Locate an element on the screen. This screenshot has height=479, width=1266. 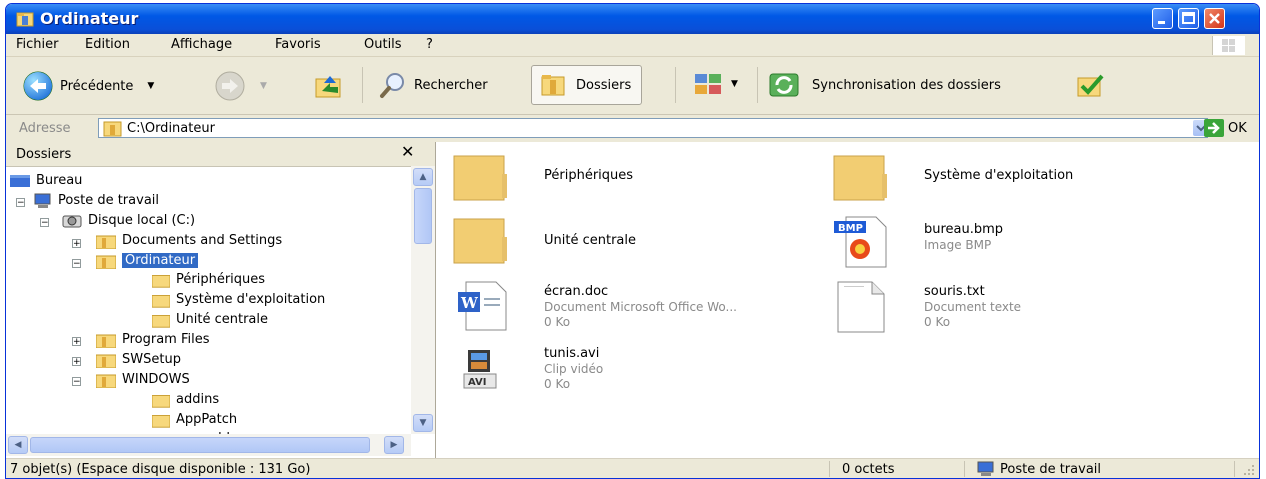
forward-button: ▼ is located at coordinates (240, 86).